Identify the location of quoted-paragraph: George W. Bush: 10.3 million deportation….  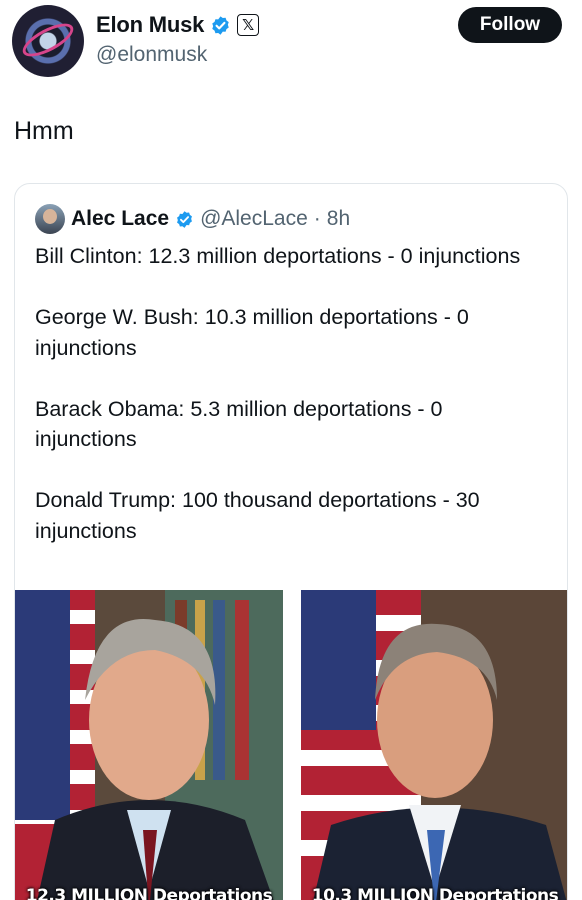
(292, 332).